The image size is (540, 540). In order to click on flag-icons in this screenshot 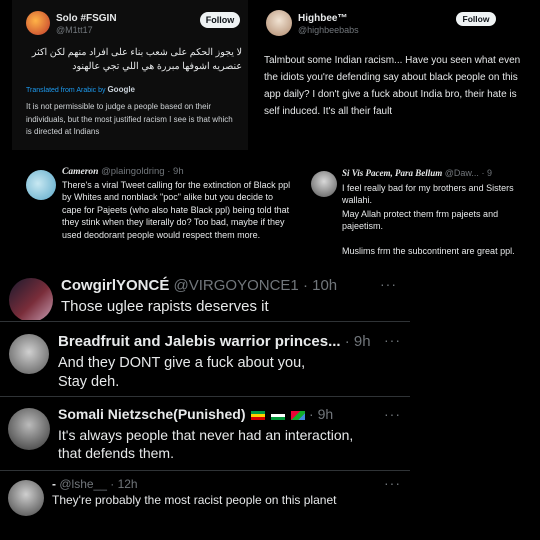, I will do `click(277, 415)`.